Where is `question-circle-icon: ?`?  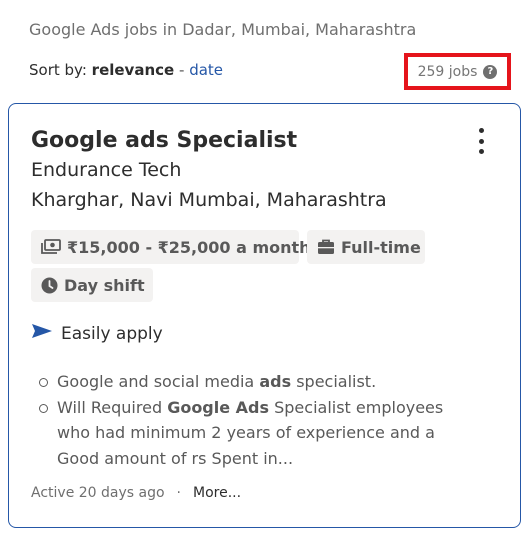 question-circle-icon: ? is located at coordinates (490, 71).